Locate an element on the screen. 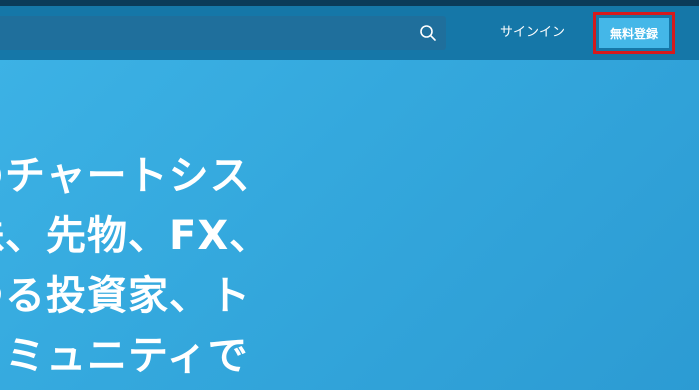  hero-line: コミュニティで is located at coordinates (124, 356).